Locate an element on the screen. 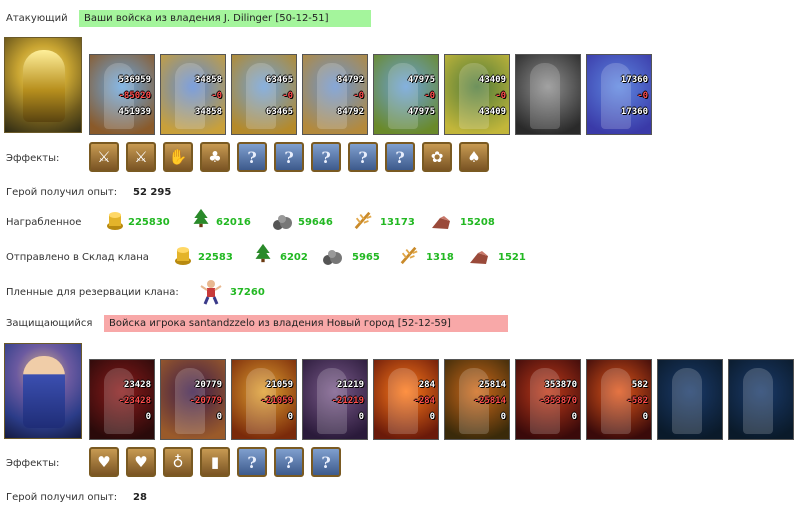 Image resolution: width=800 pixels, height=509 pixels. unit-count-top: 43409 is located at coordinates (492, 80).